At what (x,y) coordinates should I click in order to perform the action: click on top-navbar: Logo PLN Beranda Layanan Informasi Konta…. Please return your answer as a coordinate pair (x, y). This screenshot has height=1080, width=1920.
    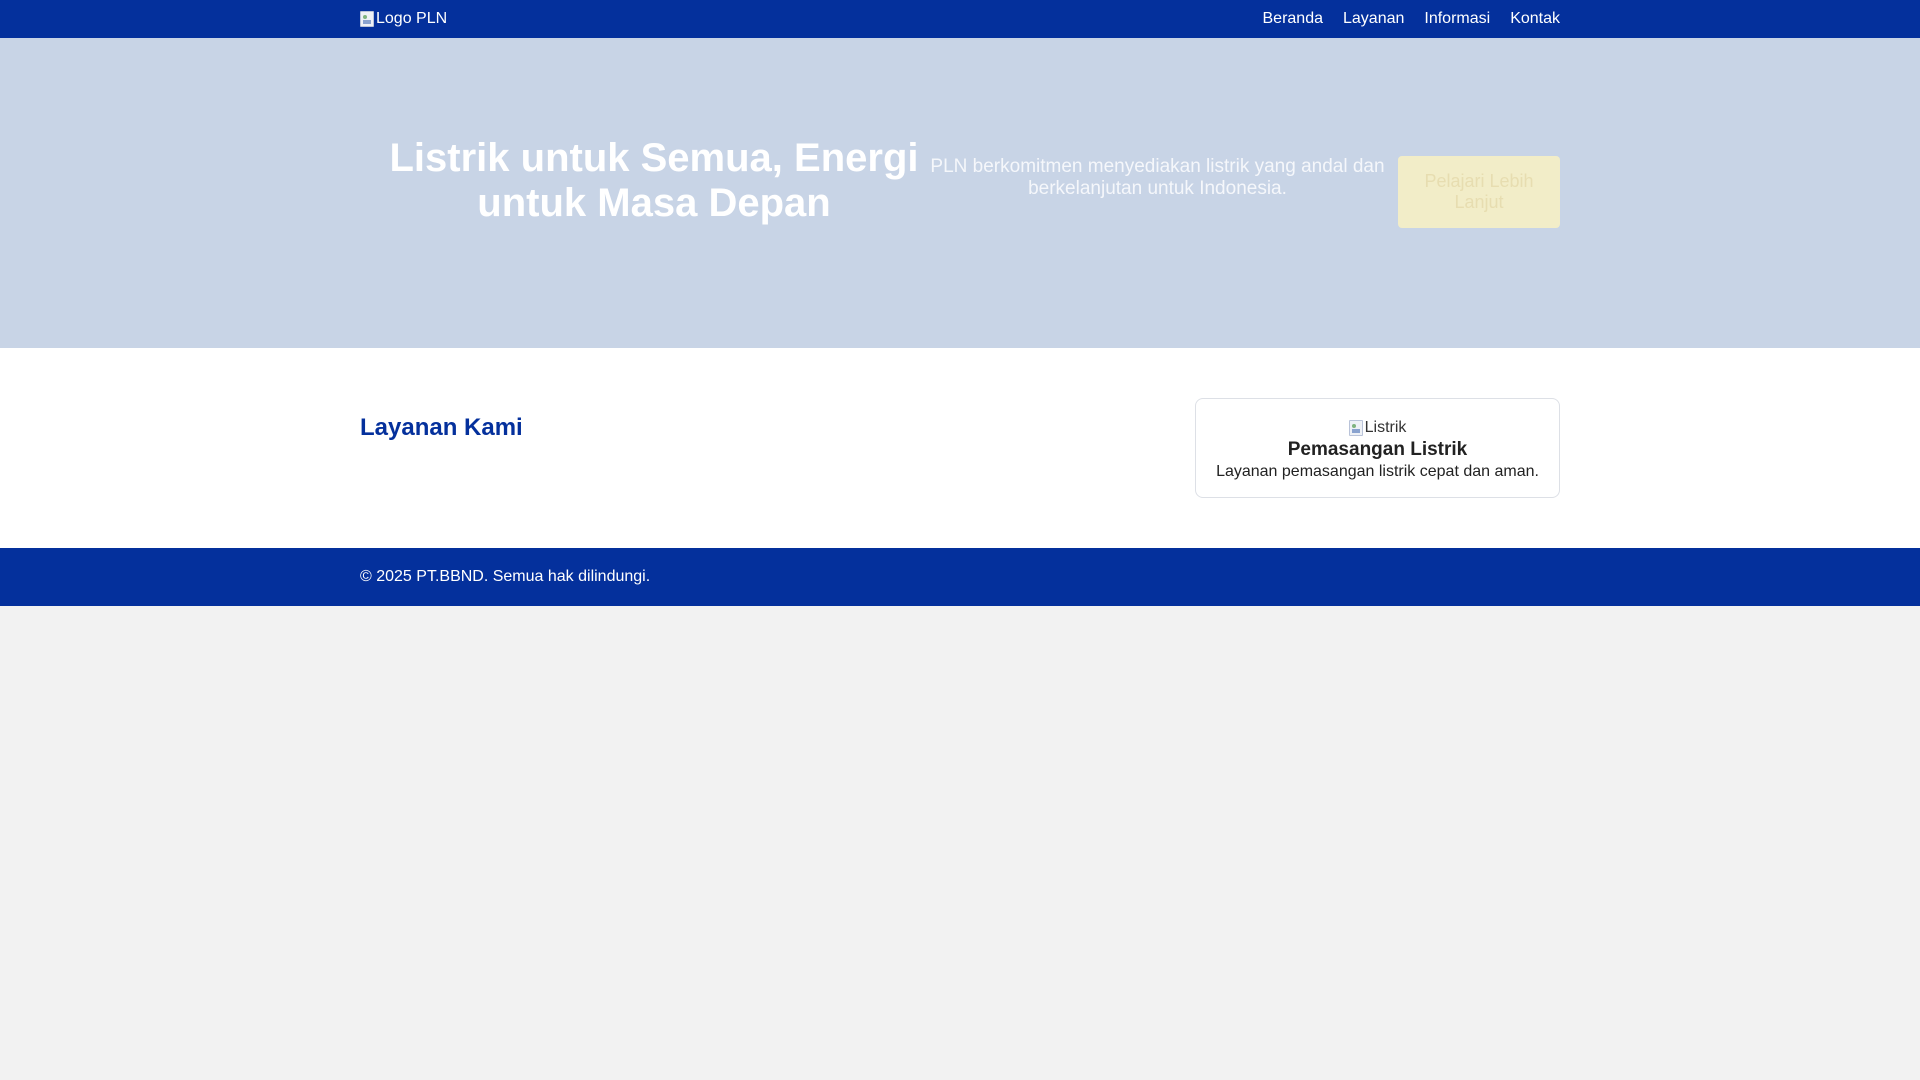
    Looking at the image, I should click on (960, 19).